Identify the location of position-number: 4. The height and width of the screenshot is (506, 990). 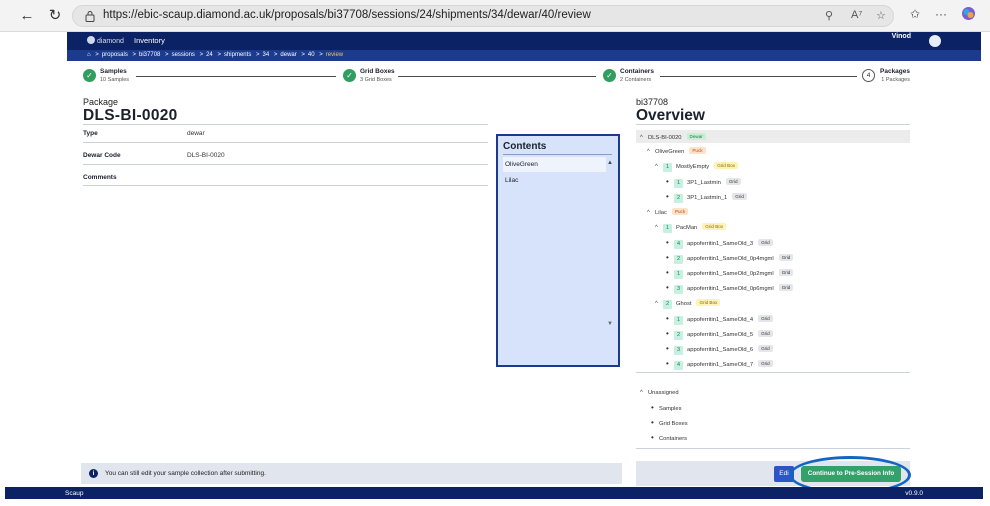
(678, 244).